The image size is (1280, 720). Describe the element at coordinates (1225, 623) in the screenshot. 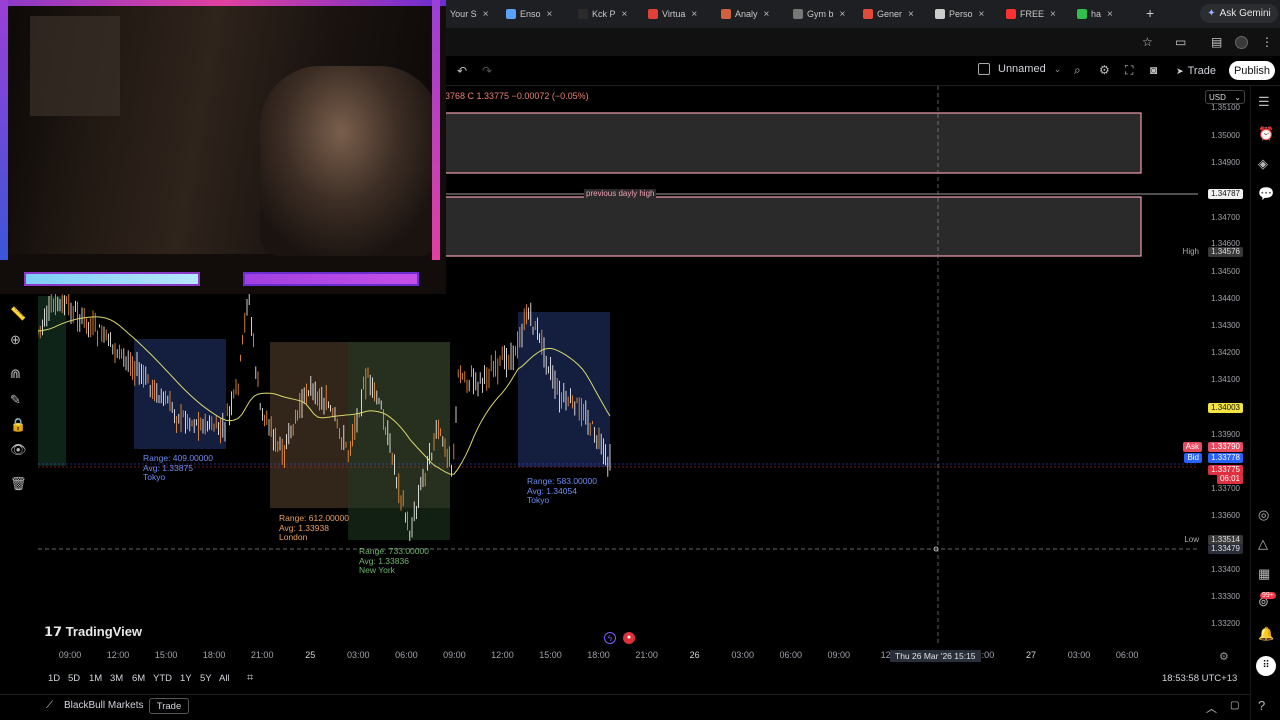

I see `price-tick: 1.33200` at that location.